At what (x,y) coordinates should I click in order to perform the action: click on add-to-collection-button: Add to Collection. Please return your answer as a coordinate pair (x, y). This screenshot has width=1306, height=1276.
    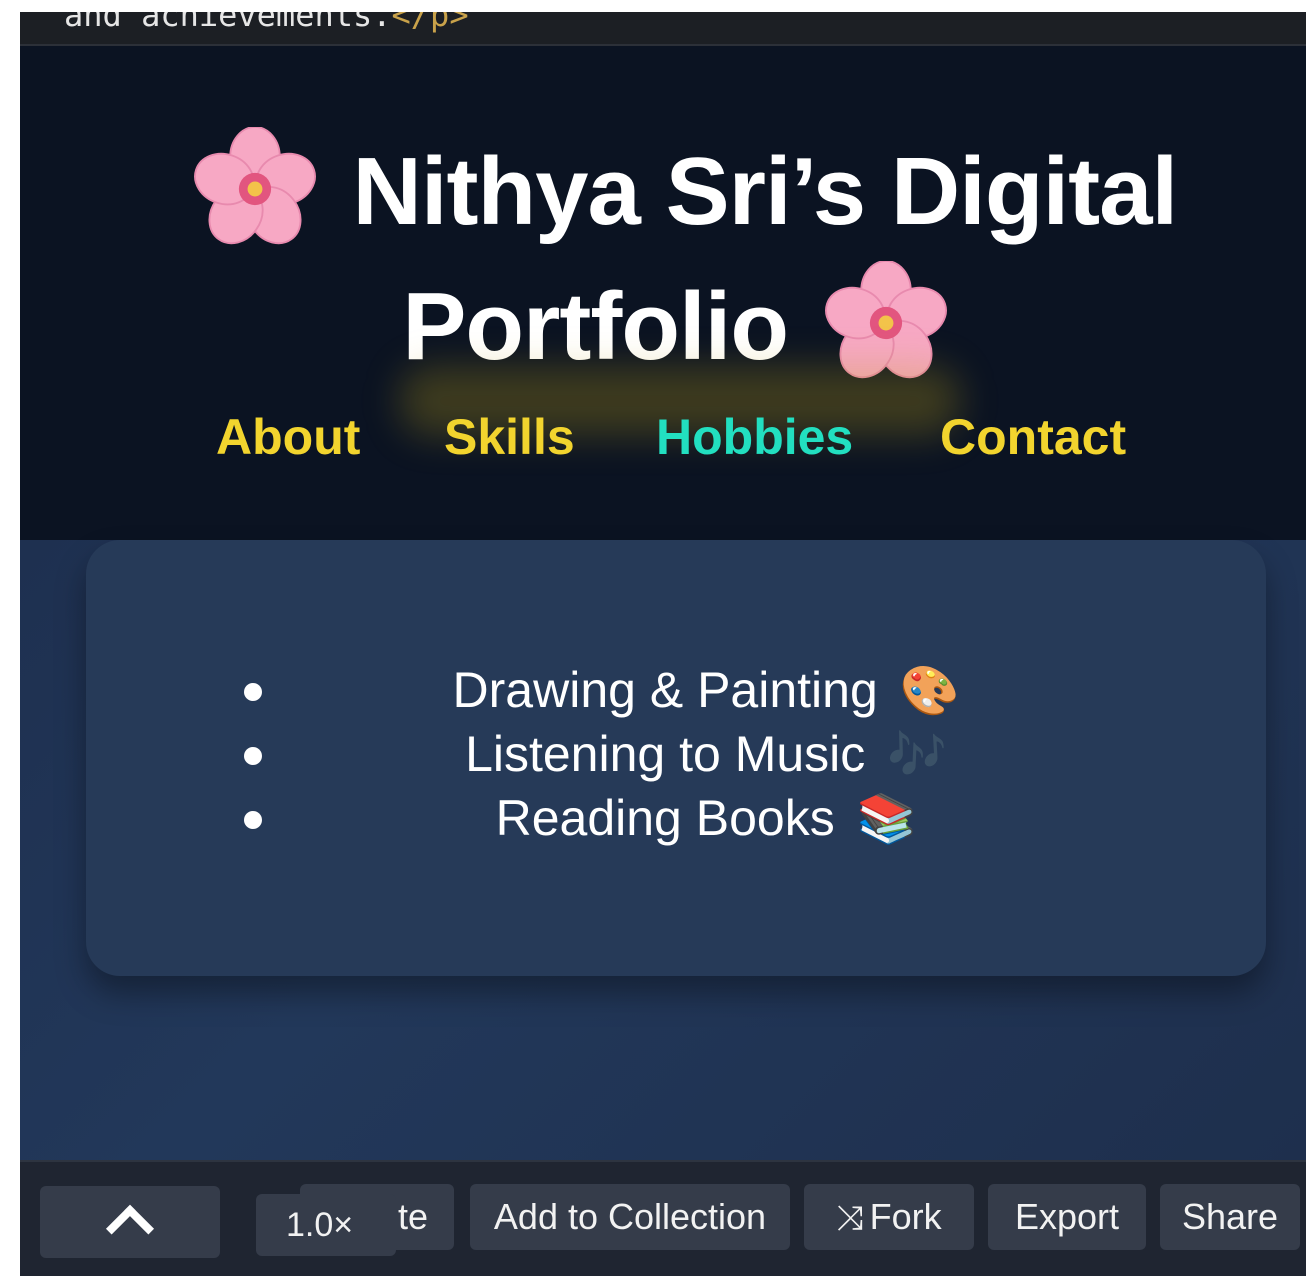
    Looking at the image, I should click on (630, 1217).